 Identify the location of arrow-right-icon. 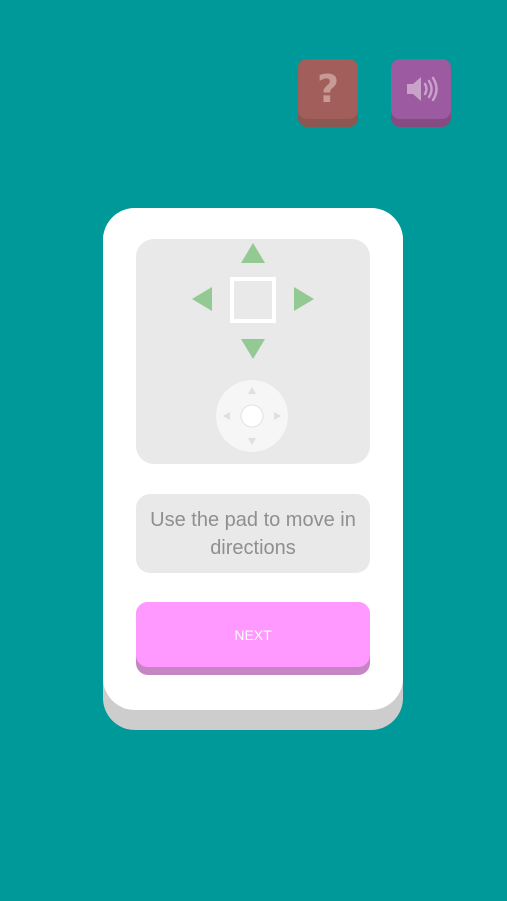
(304, 299).